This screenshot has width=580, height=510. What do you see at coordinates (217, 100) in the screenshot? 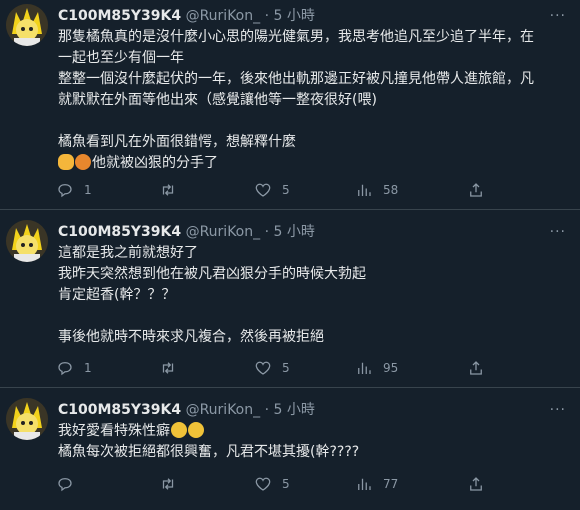
I see `tweet-line: 就默默在外面等他出來（感覺讓他等一整夜很好(喂)` at bounding box center [217, 100].